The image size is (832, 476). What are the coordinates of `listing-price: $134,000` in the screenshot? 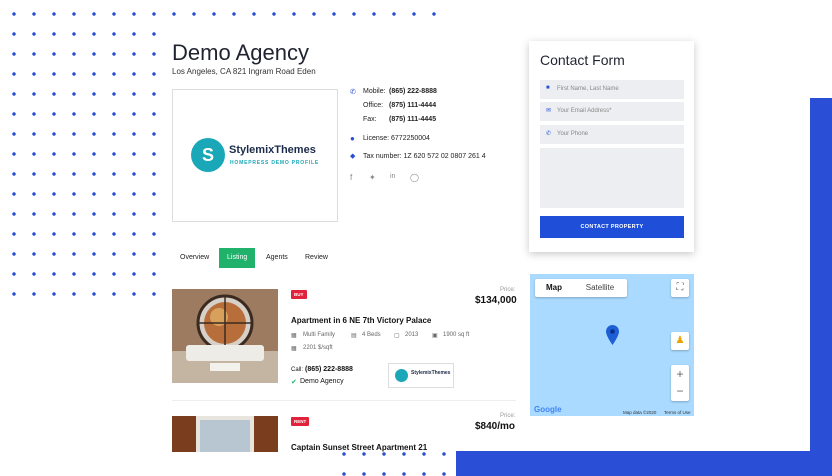 It's located at (496, 300).